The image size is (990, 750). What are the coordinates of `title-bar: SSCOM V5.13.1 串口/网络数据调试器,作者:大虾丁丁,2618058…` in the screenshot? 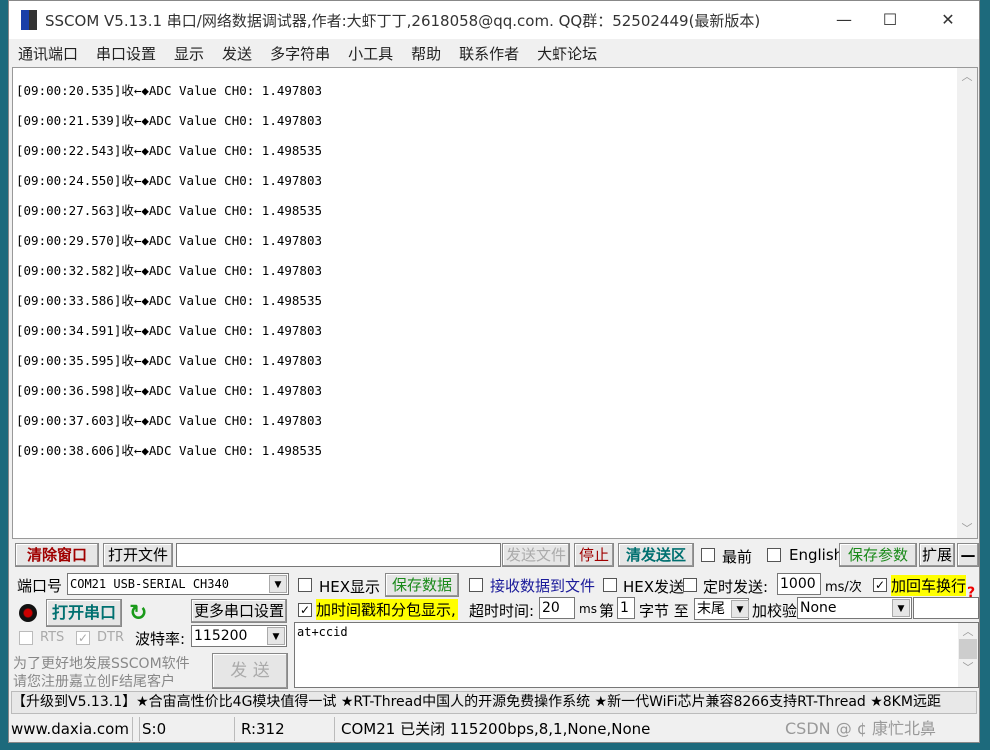 It's located at (494, 20).